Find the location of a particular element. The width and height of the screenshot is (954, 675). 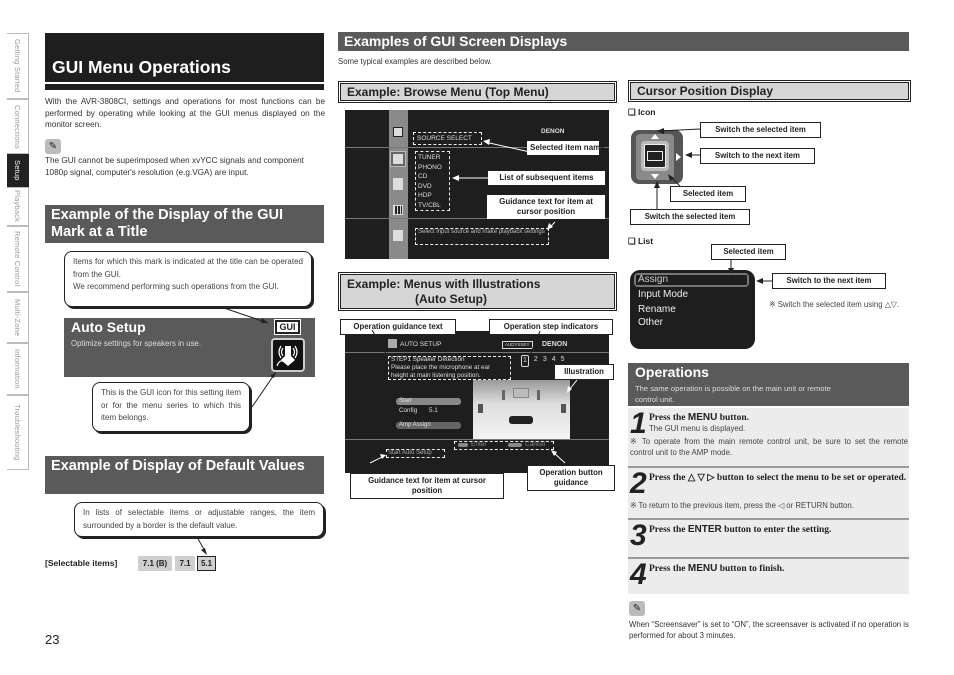

list-item: Input Mode is located at coordinates (663, 295).